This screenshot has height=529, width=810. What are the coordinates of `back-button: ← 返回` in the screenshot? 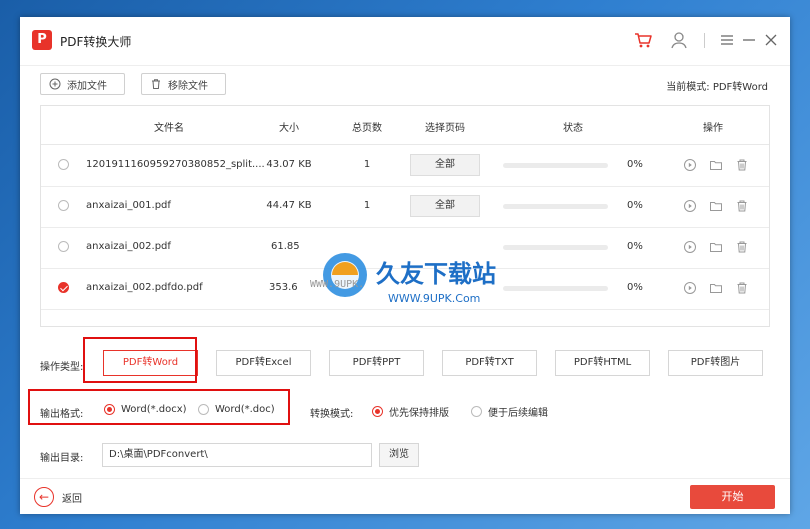 It's located at (58, 497).